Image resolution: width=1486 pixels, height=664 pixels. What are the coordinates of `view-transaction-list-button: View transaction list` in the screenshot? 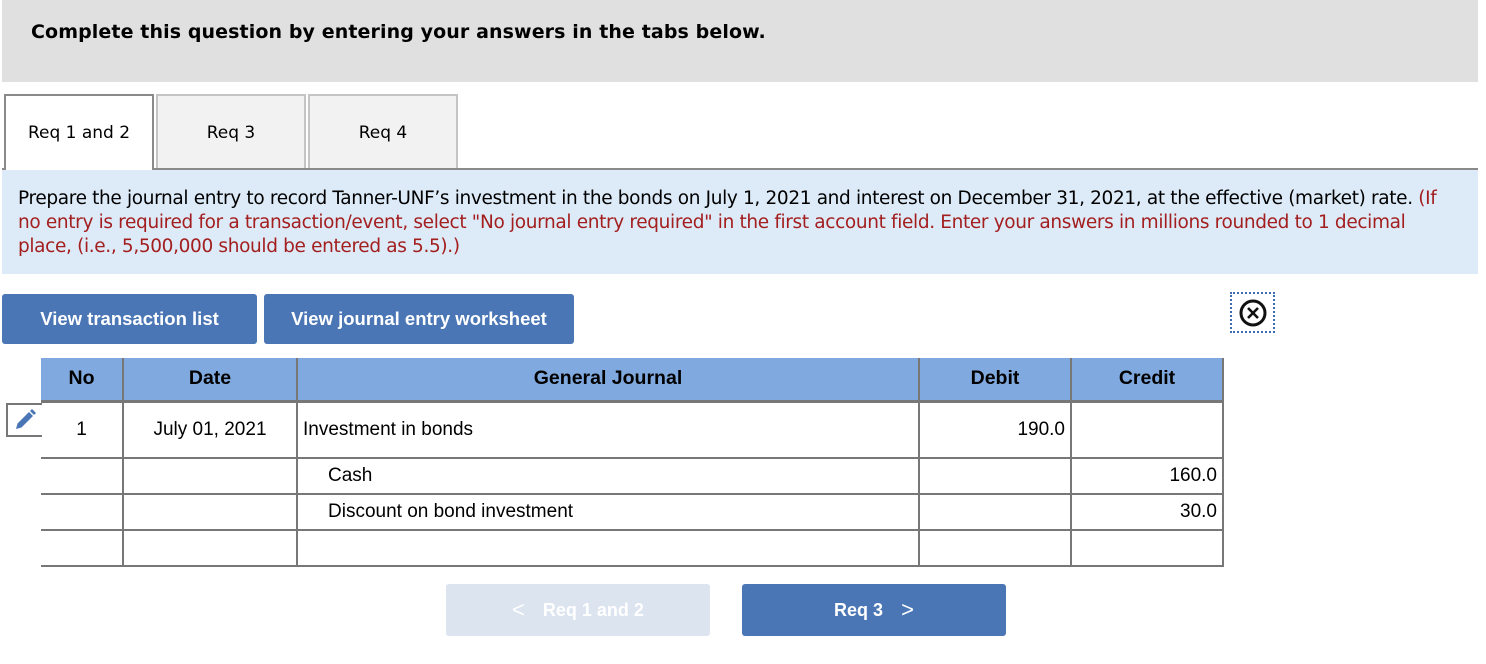 It's located at (129, 319).